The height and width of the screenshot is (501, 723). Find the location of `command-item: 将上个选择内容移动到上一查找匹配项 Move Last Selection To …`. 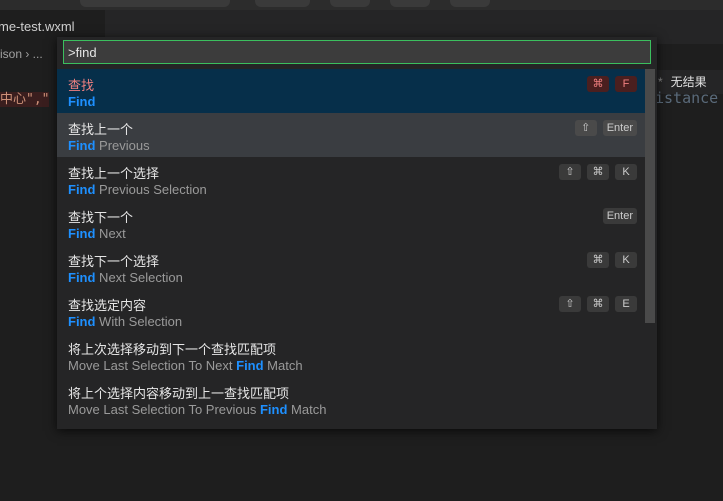

command-item: 将上个选择内容移动到上一查找匹配项 Move Last Selection To … is located at coordinates (351, 399).